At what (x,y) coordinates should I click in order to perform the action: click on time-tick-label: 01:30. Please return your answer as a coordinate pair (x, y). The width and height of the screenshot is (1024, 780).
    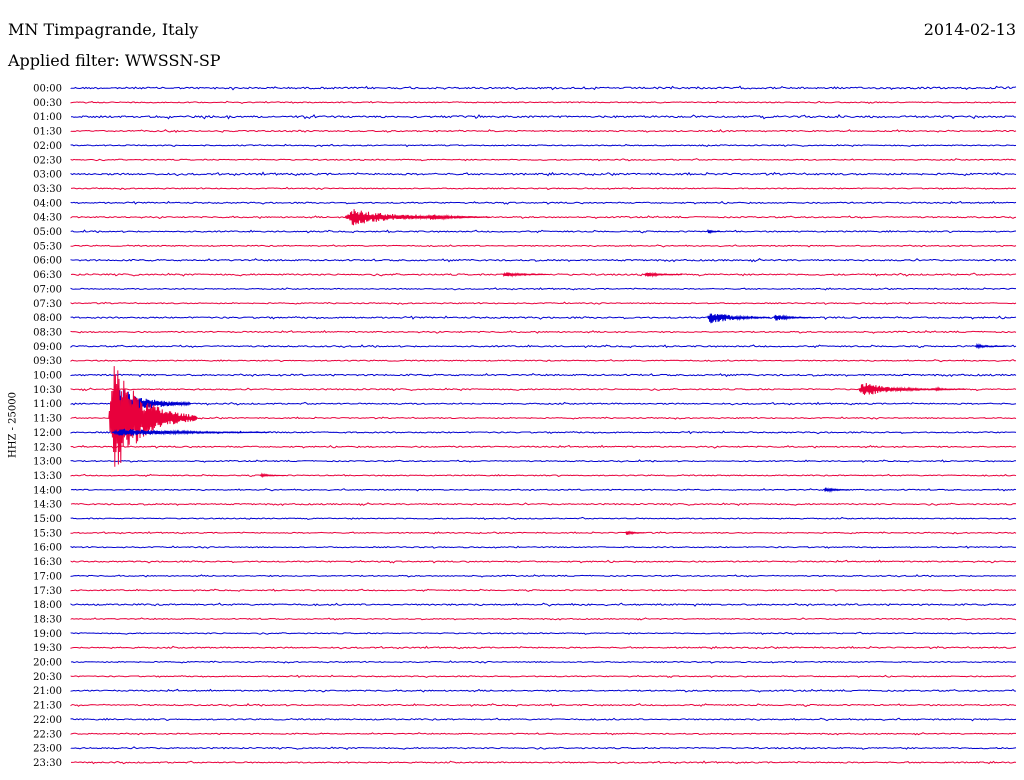
    Looking at the image, I should click on (47, 132).